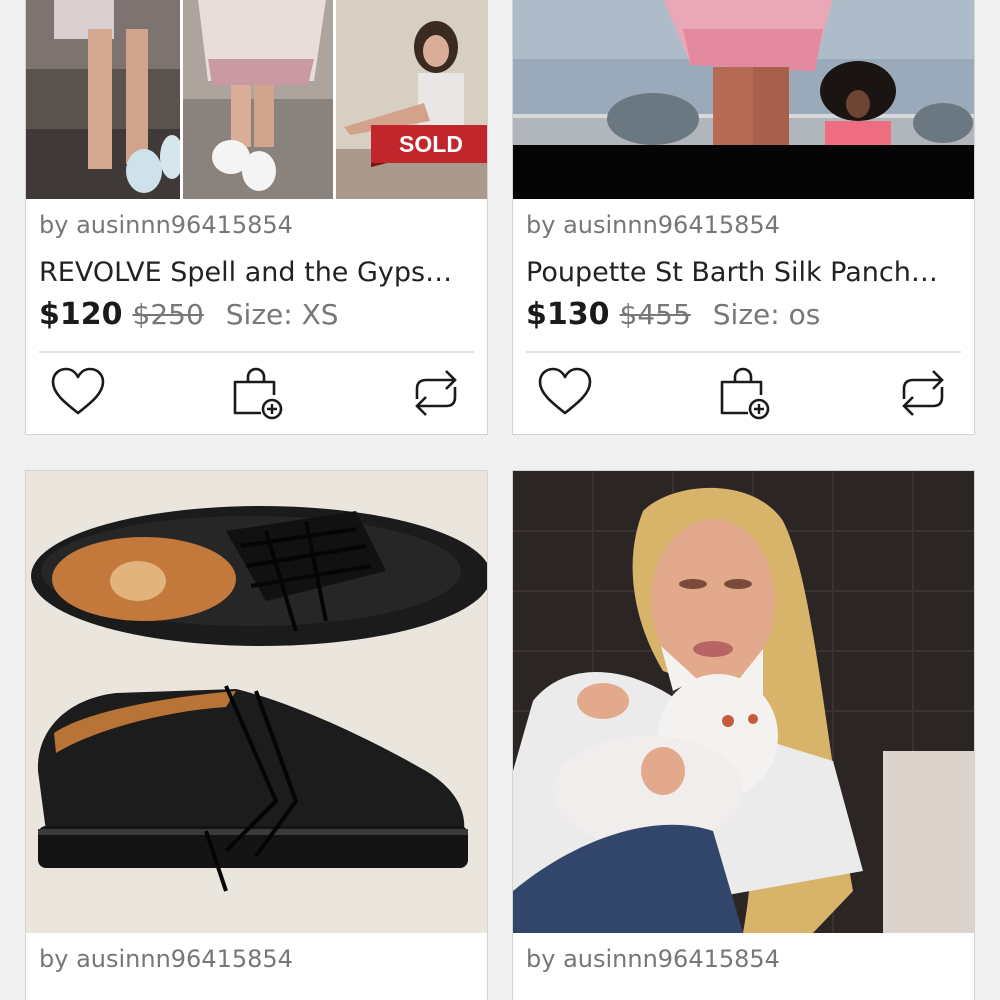 The height and width of the screenshot is (1000, 1000). I want to click on original-price: $455, so click(655, 314).